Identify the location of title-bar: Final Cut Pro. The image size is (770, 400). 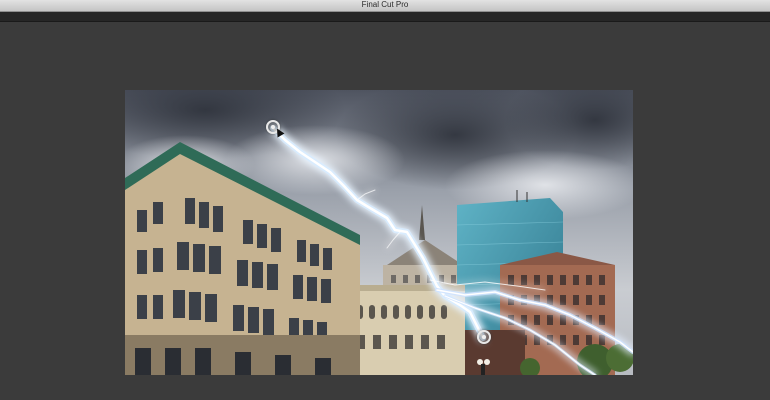
(385, 6).